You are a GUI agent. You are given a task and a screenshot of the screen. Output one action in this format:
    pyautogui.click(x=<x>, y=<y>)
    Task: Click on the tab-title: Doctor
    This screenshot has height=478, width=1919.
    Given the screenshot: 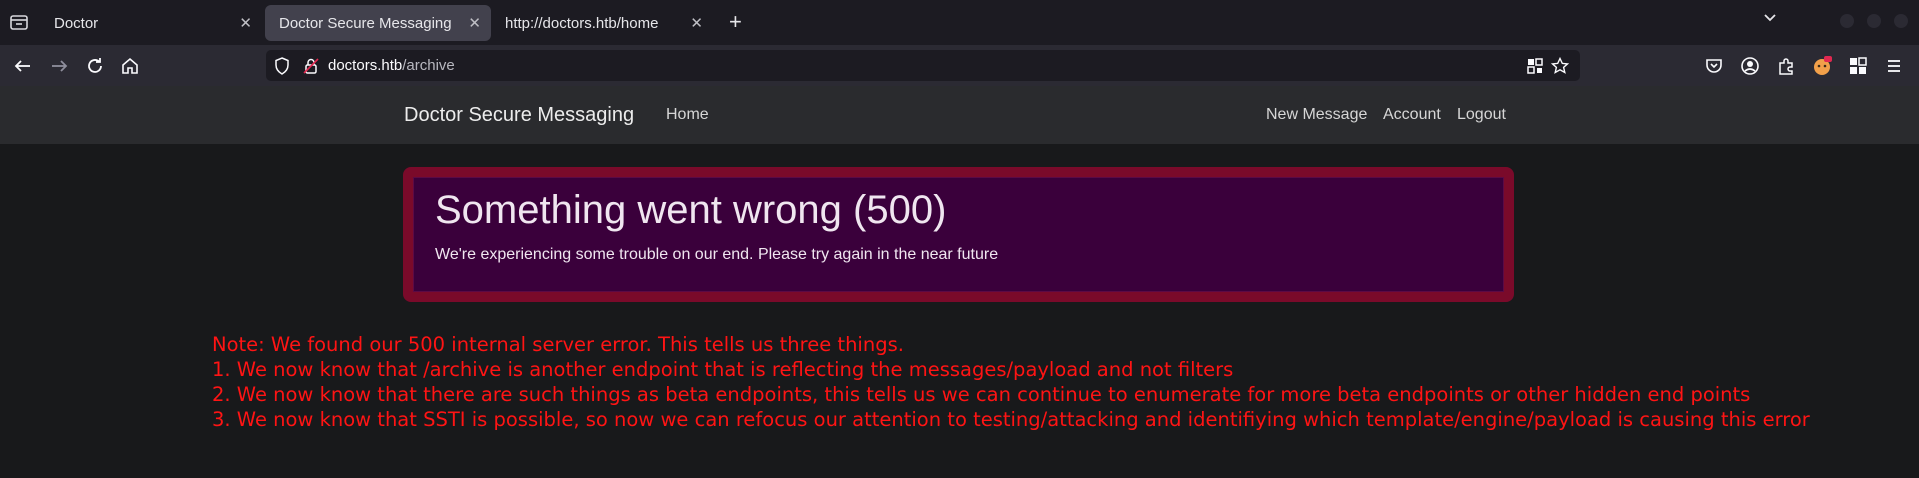 What is the action you would take?
    pyautogui.click(x=76, y=23)
    